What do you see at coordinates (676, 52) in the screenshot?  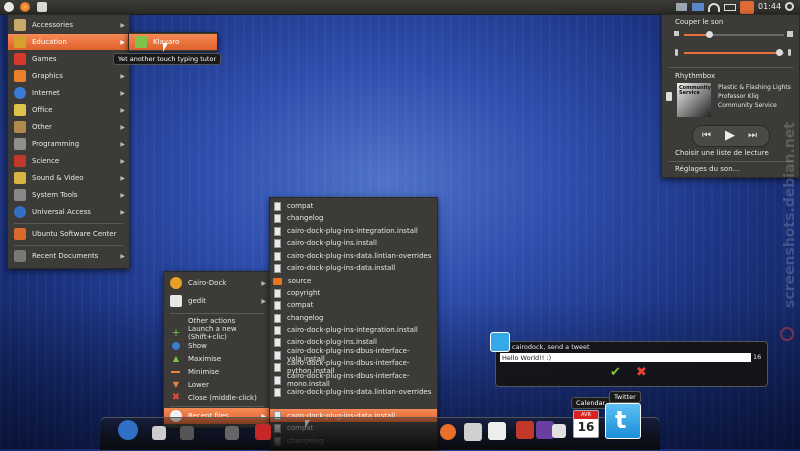 I see `microphone-icon` at bounding box center [676, 52].